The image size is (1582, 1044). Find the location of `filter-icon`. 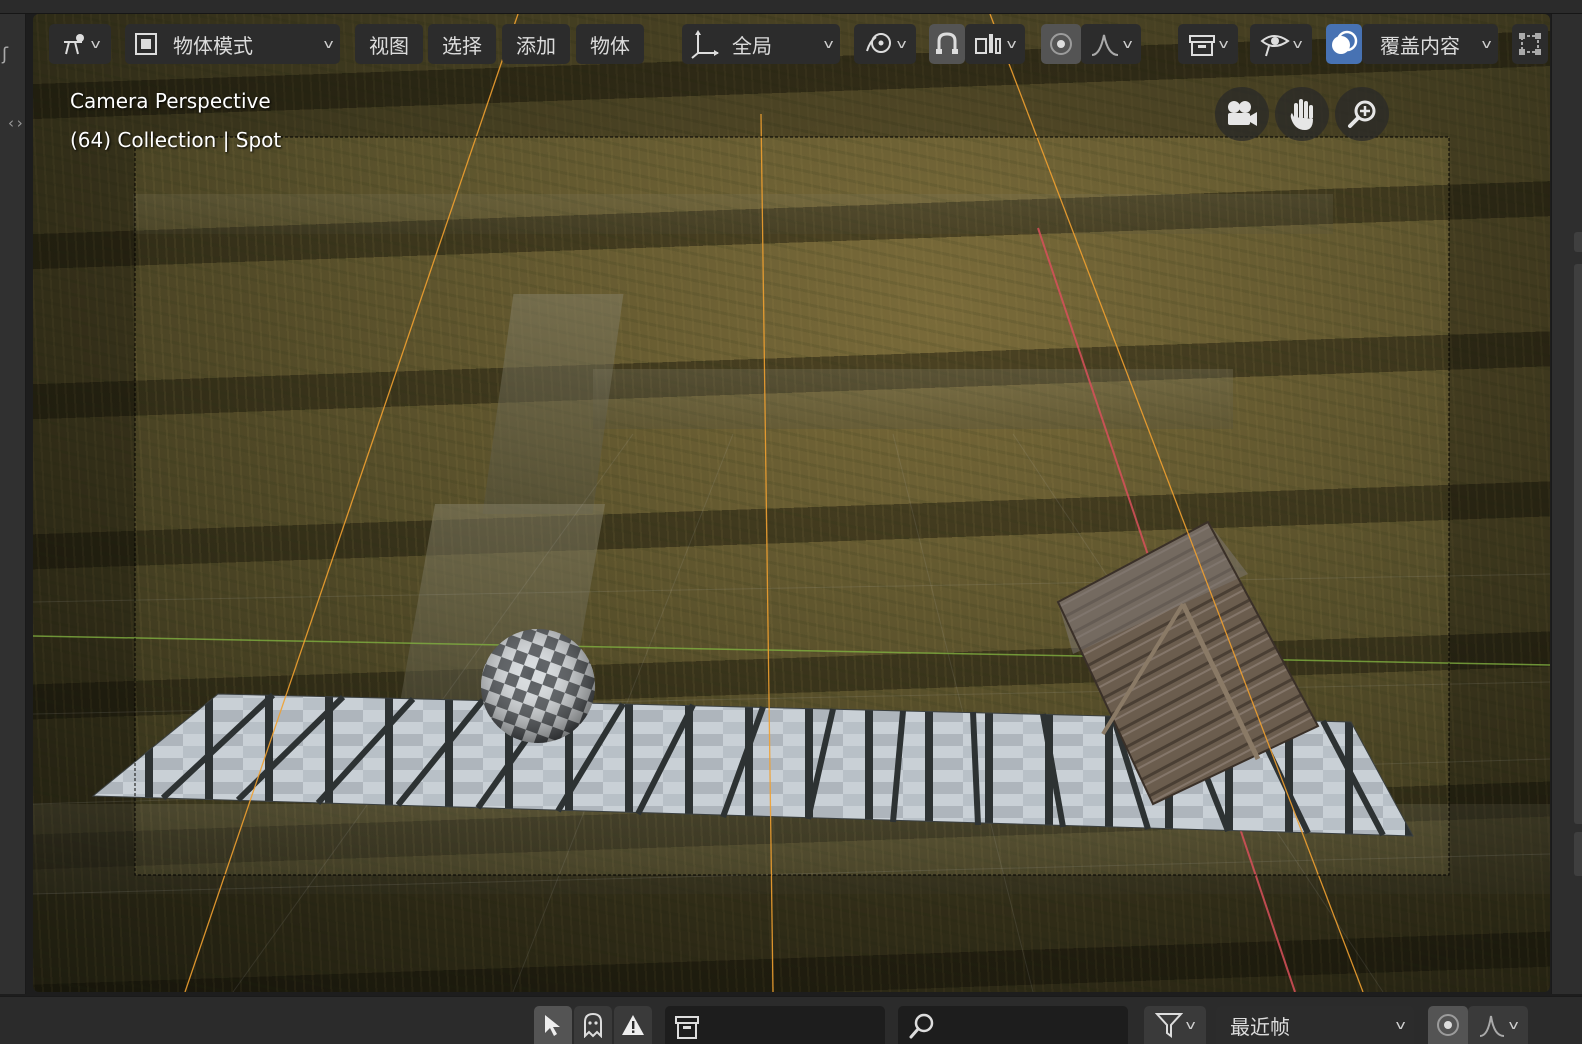

filter-icon is located at coordinates (1169, 1025).